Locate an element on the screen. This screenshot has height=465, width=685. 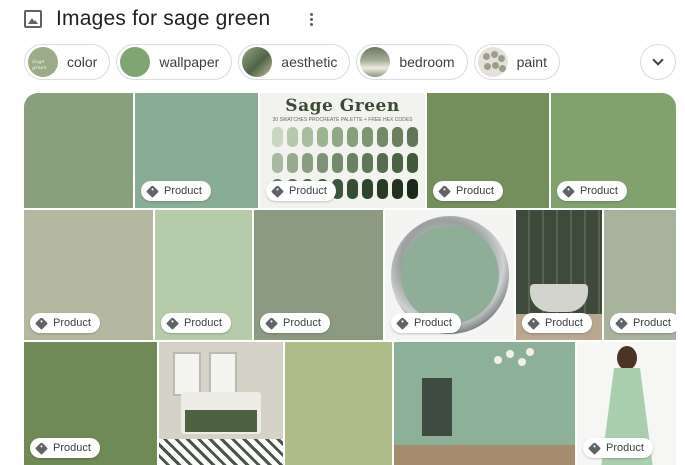
paint-can-fill is located at coordinates (450, 275).